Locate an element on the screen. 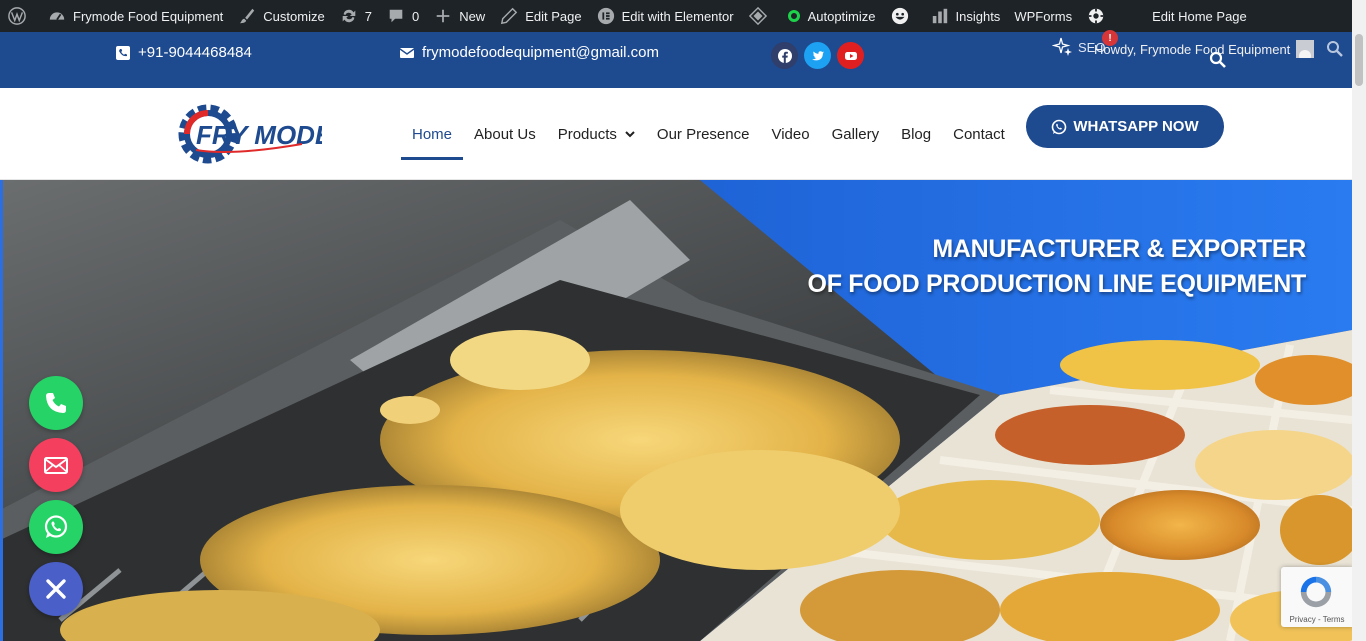  close-widget-button is located at coordinates (56, 589).